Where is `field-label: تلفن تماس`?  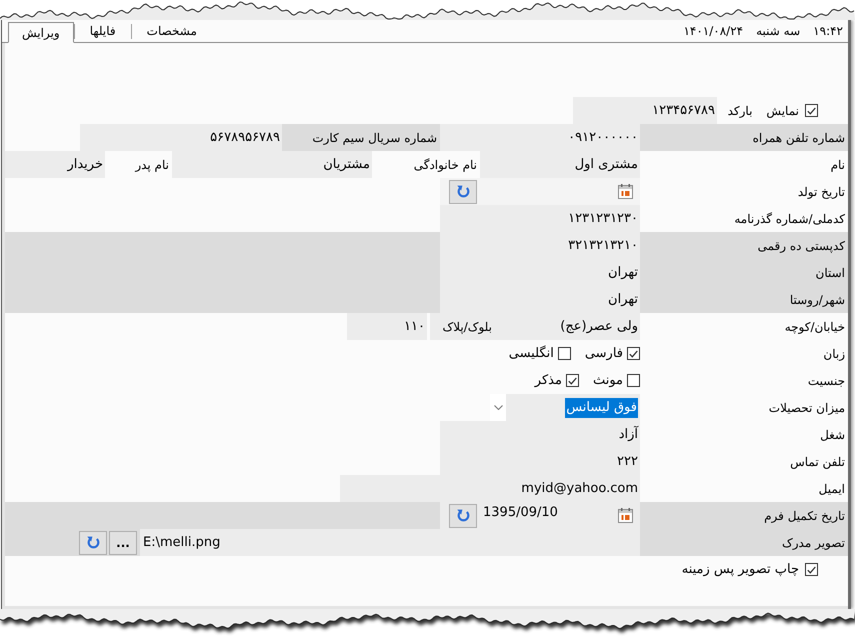
field-label: تلفن تماس is located at coordinates (817, 462).